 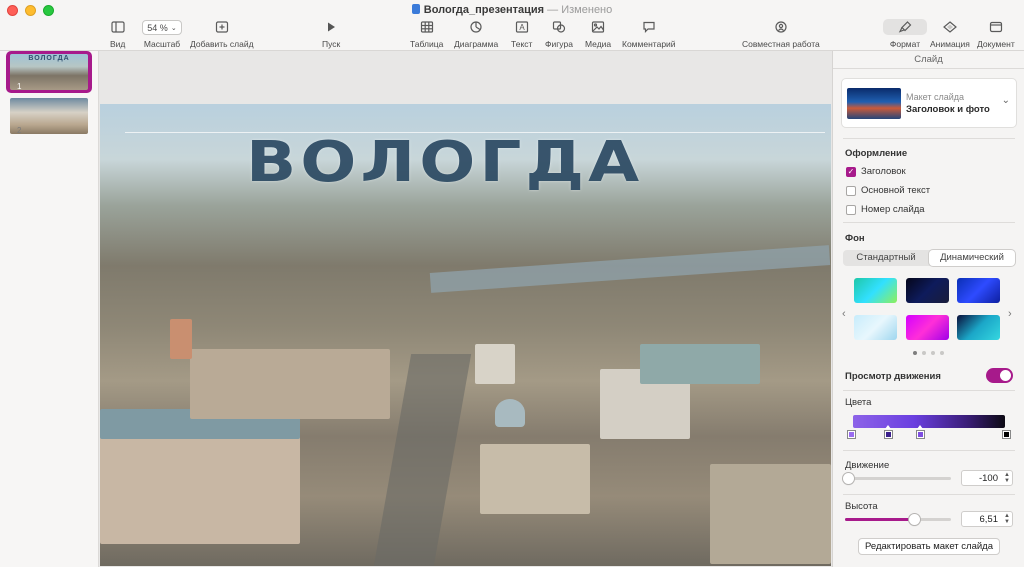 I want to click on slide-layout-select: Макет слайда Заголовок и фото ⌄, so click(x=929, y=103).